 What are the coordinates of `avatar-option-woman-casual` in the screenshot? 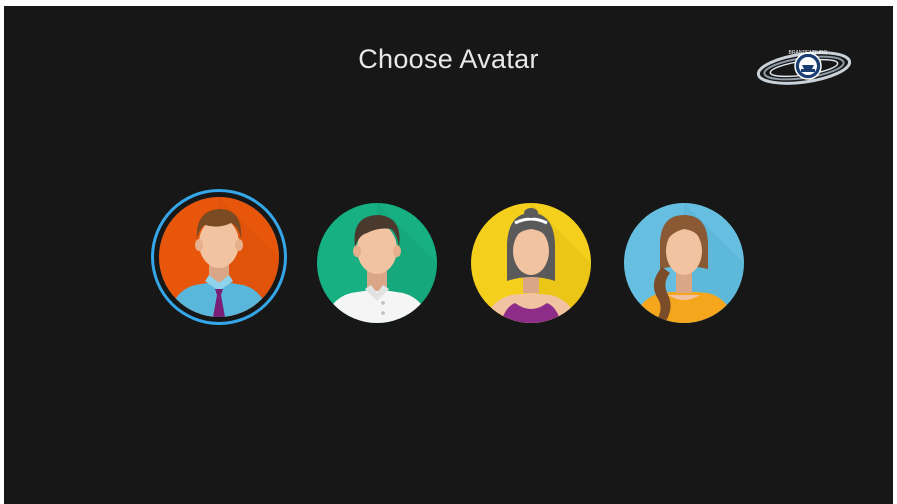 It's located at (684, 263).